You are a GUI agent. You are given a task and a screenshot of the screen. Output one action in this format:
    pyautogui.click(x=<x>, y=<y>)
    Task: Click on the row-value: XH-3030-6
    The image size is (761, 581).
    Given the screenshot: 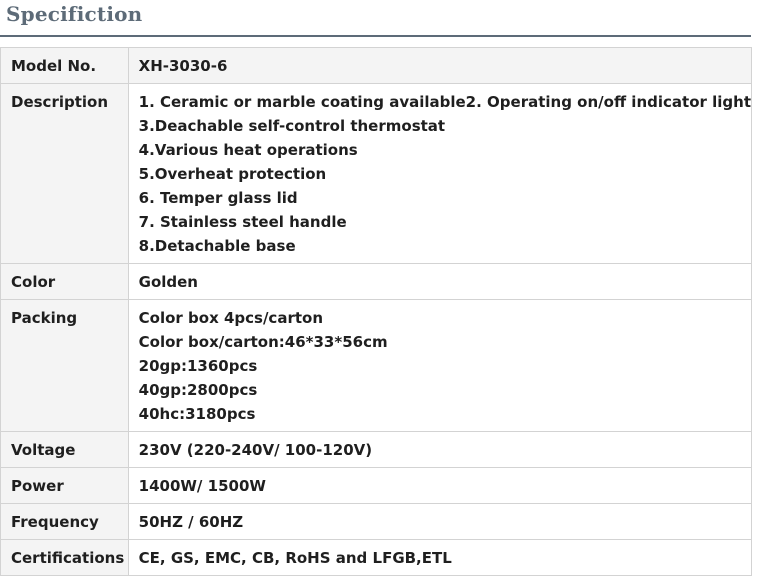 What is the action you would take?
    pyautogui.click(x=440, y=65)
    